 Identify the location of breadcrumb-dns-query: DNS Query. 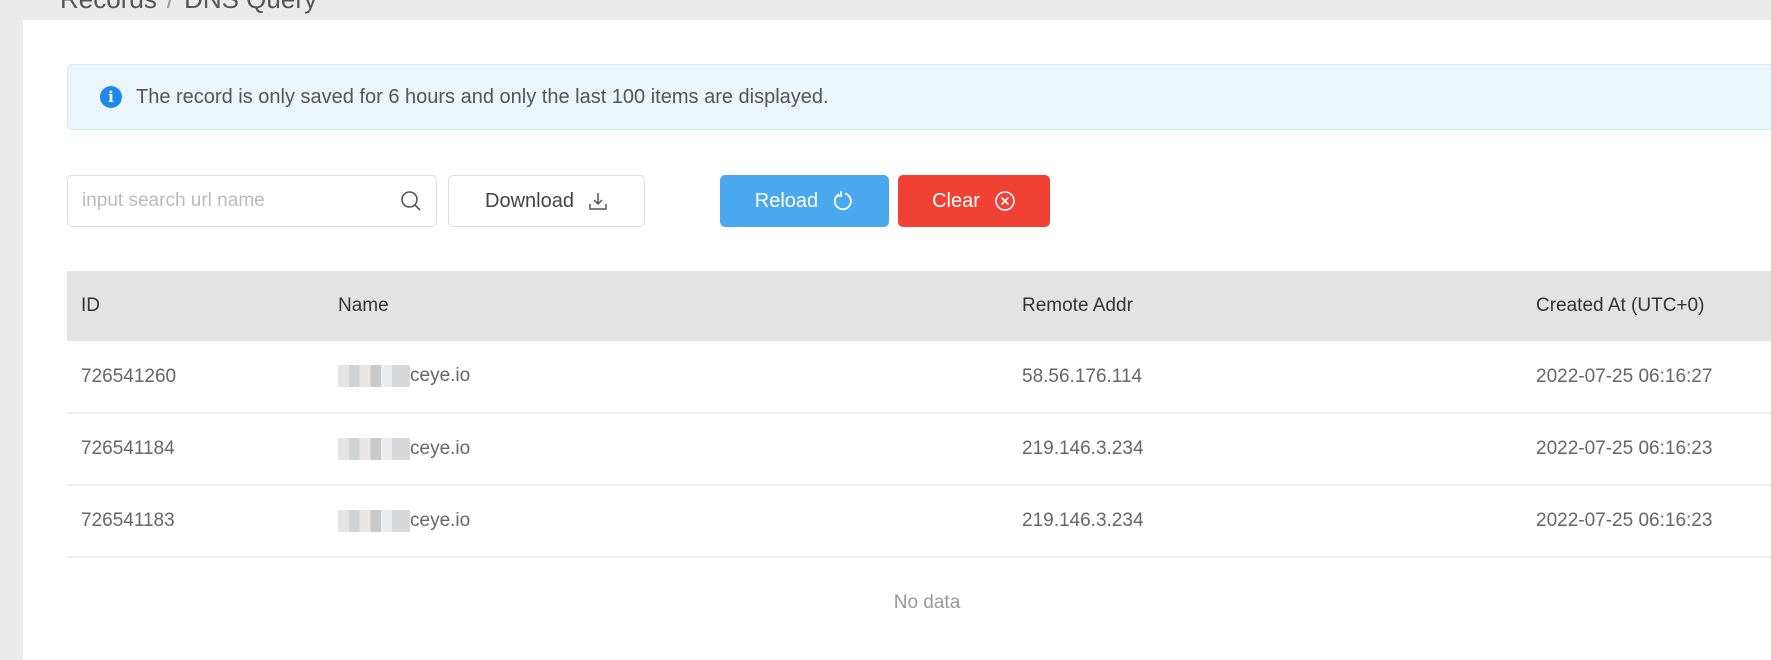
(250, 7).